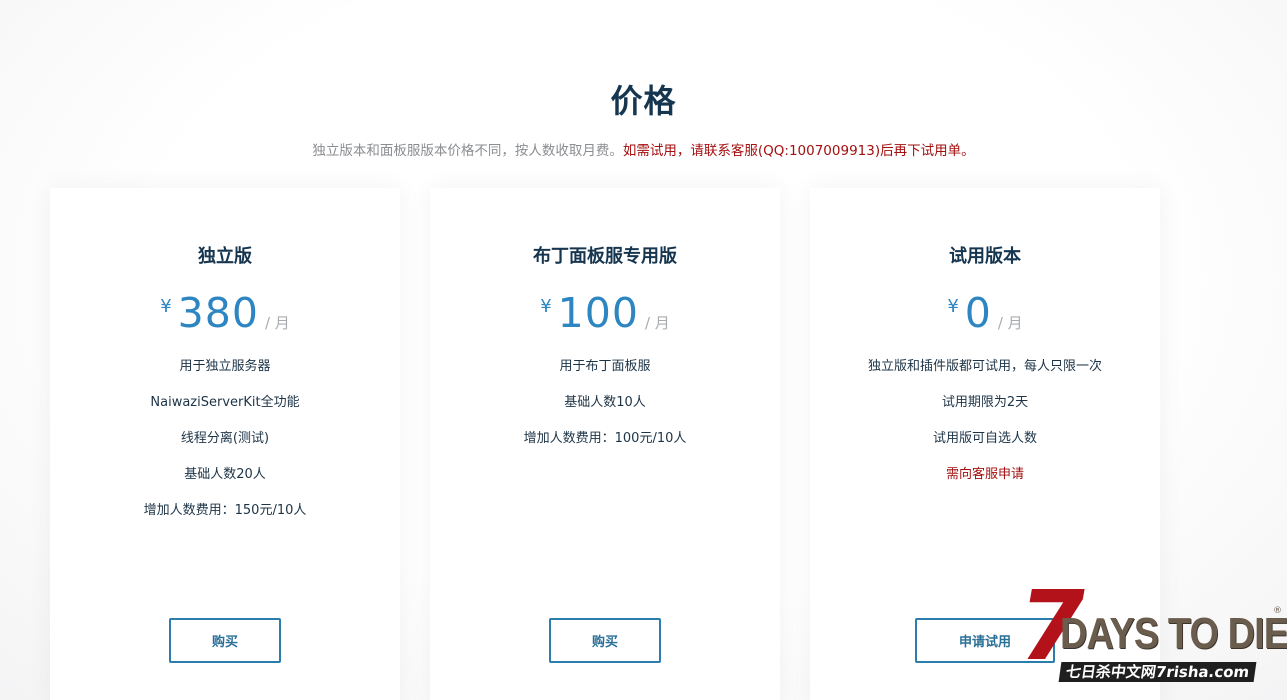  What do you see at coordinates (598, 313) in the screenshot?
I see `price-amount: 100` at bounding box center [598, 313].